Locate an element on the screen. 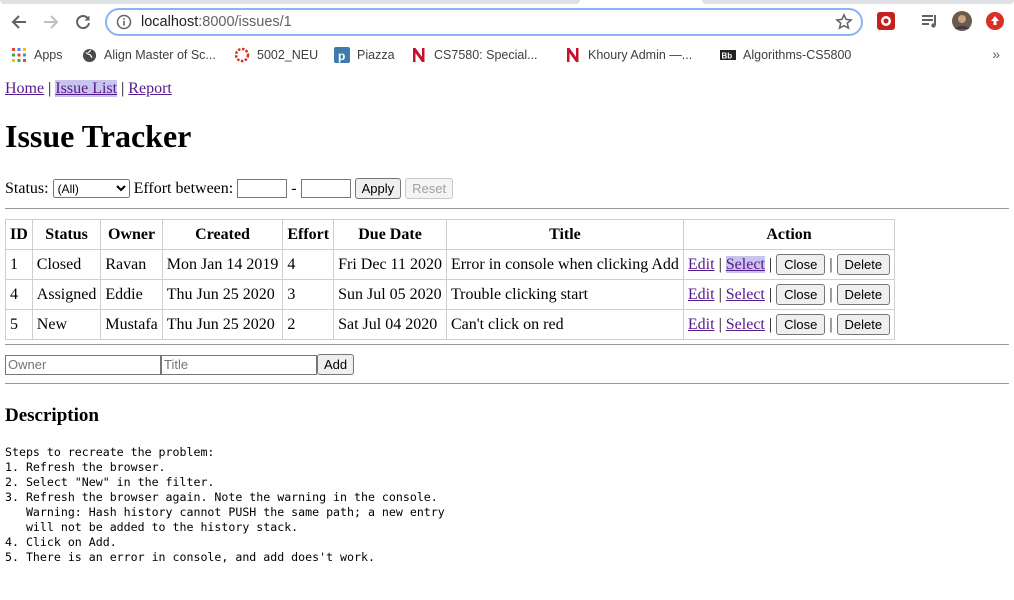  blackboard-icon: Bb is located at coordinates (728, 55).